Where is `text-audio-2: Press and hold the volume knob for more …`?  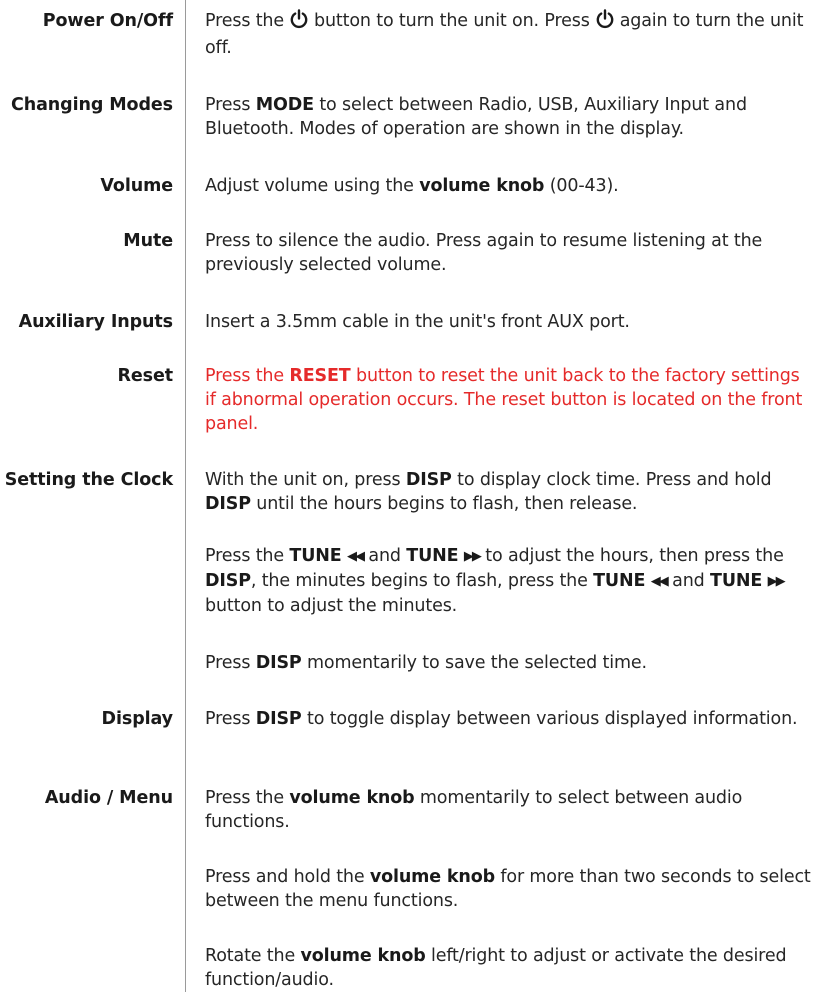
text-audio-2: Press and hold the volume knob for more … is located at coordinates (508, 889).